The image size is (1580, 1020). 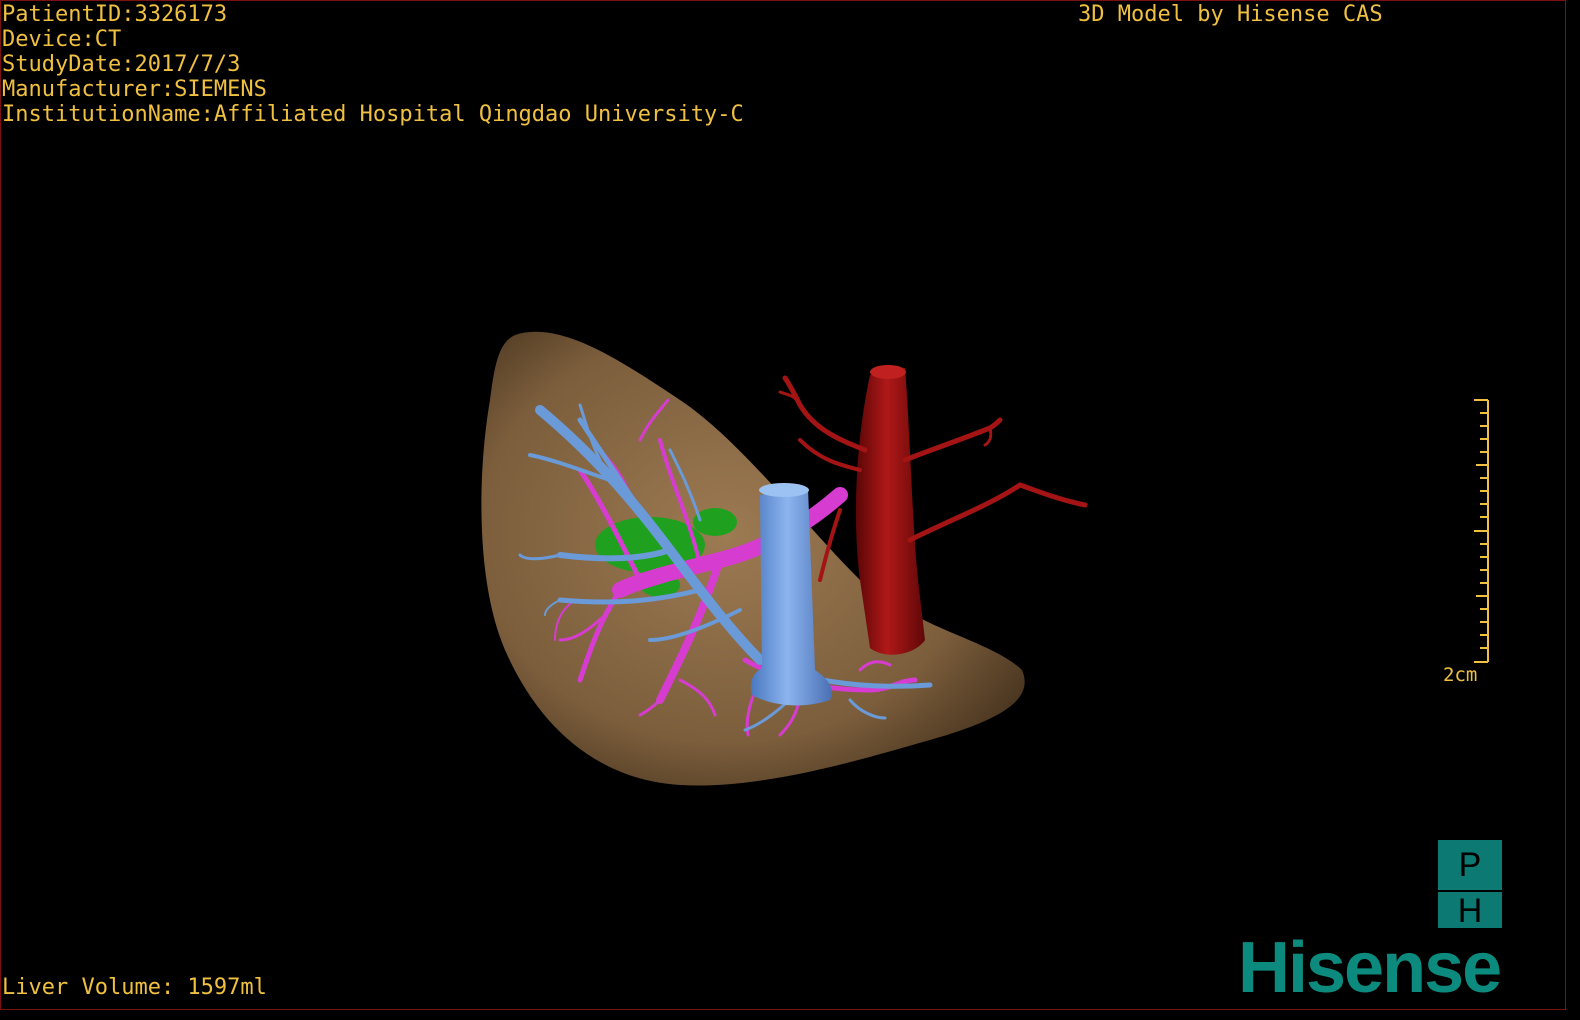 I want to click on manufacturer: Manufacturer:SIEMENS, so click(x=134, y=89).